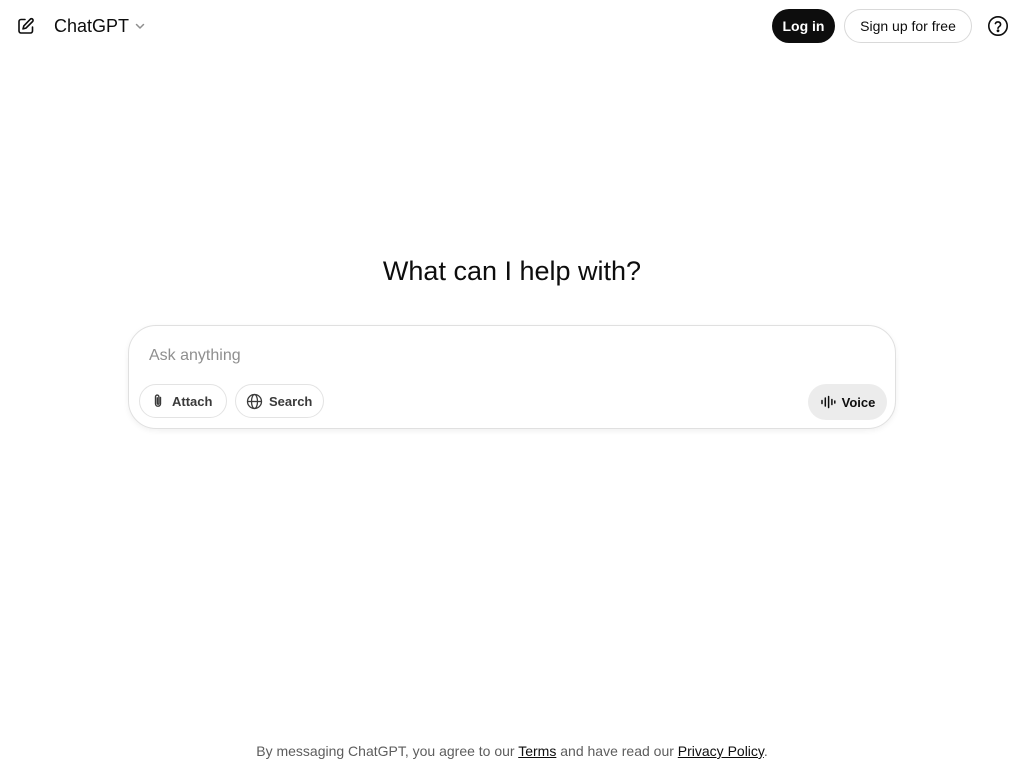 The height and width of the screenshot is (768, 1024). I want to click on terms-link: Terms, so click(537, 751).